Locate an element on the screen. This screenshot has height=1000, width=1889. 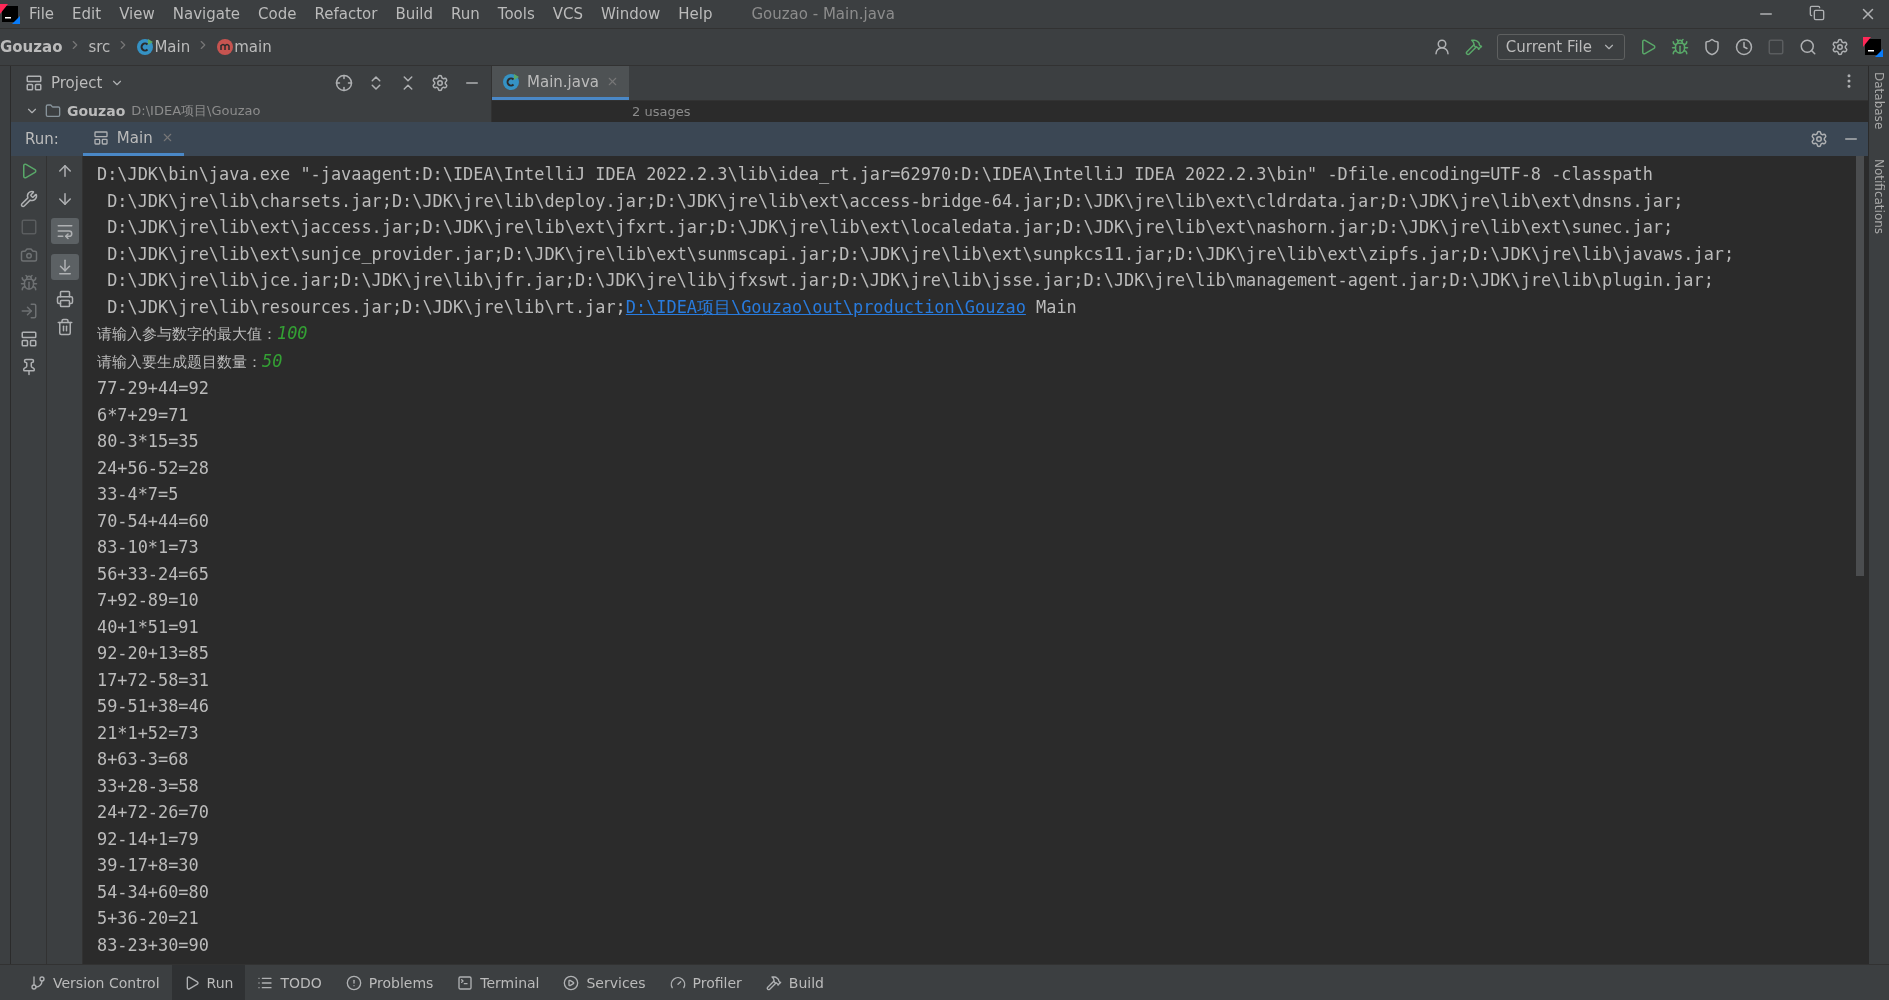
console-line: 59-51+38=46 is located at coordinates (153, 706).